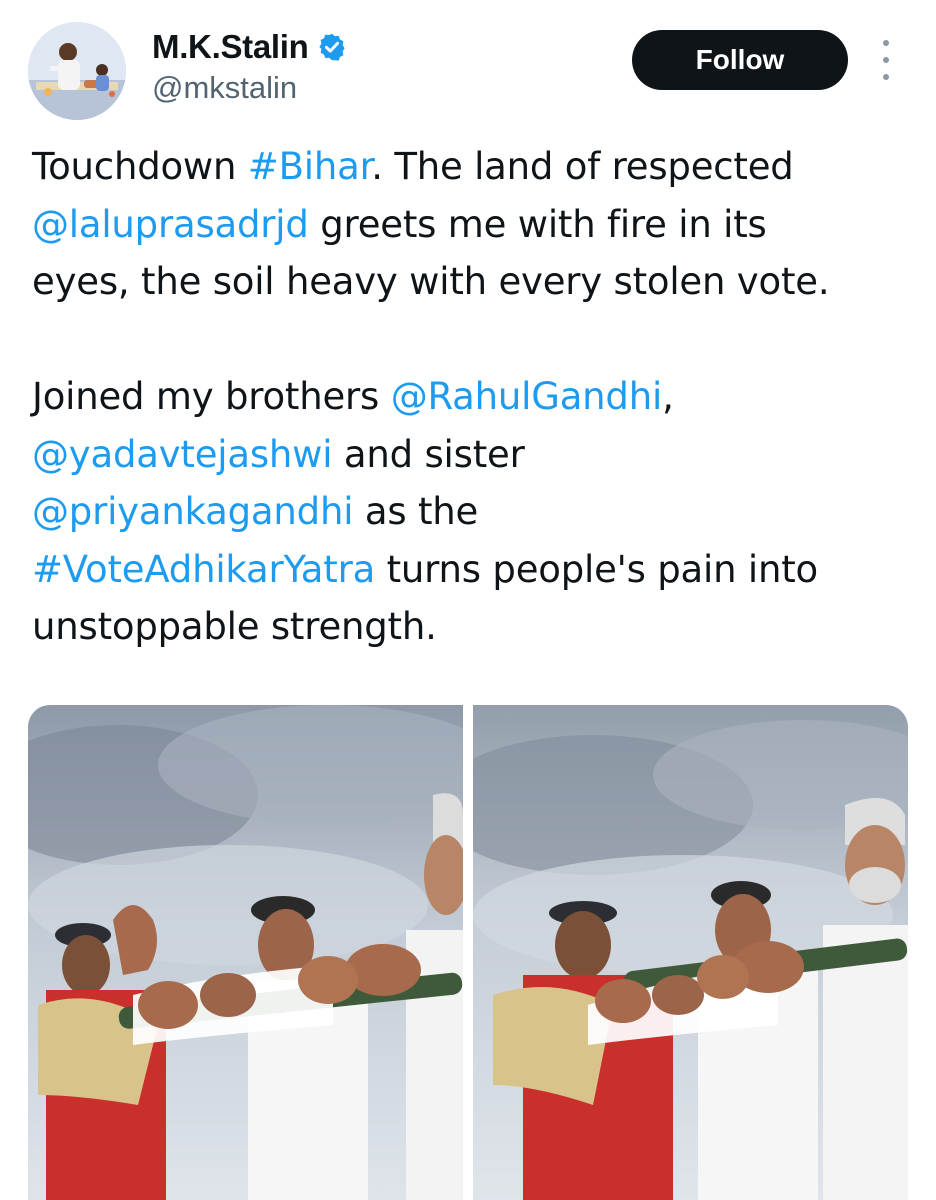  Describe the element at coordinates (249, 67) in the screenshot. I see `author-info: M.K.Stalin @mkstalin` at that location.